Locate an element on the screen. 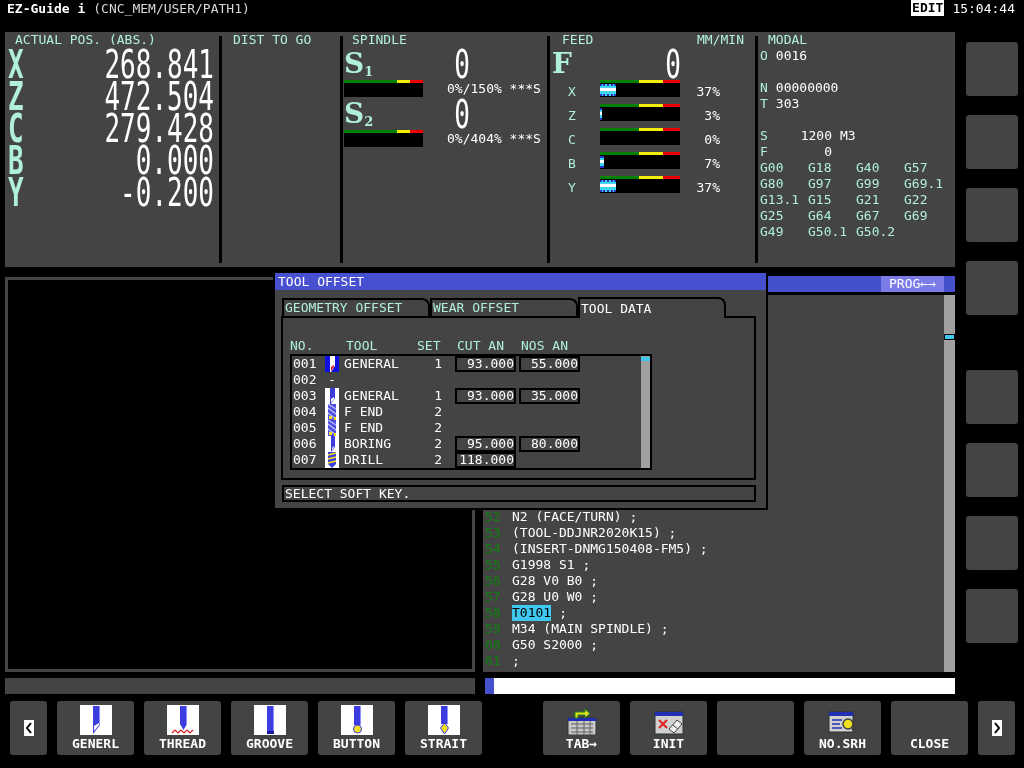 This screenshot has width=1024, height=768. text-cursor-icon is located at coordinates (489, 686).